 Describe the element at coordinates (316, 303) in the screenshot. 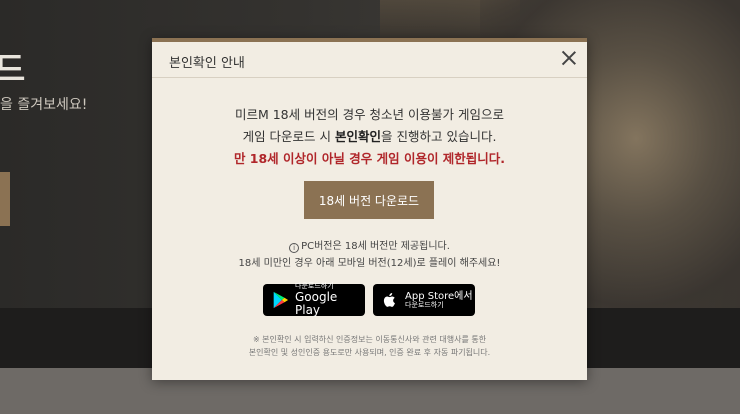

I see `google-play-label: Google Play` at that location.